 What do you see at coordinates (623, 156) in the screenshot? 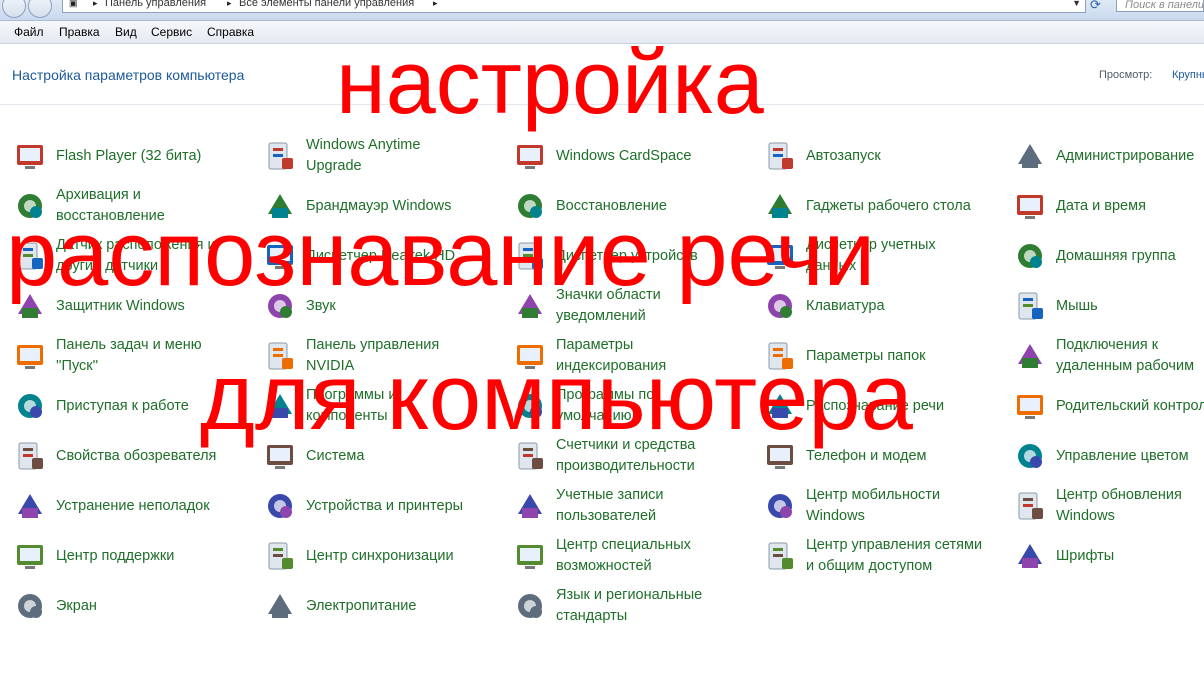
I see `cp-item-label: Windows CardSpace` at bounding box center [623, 156].